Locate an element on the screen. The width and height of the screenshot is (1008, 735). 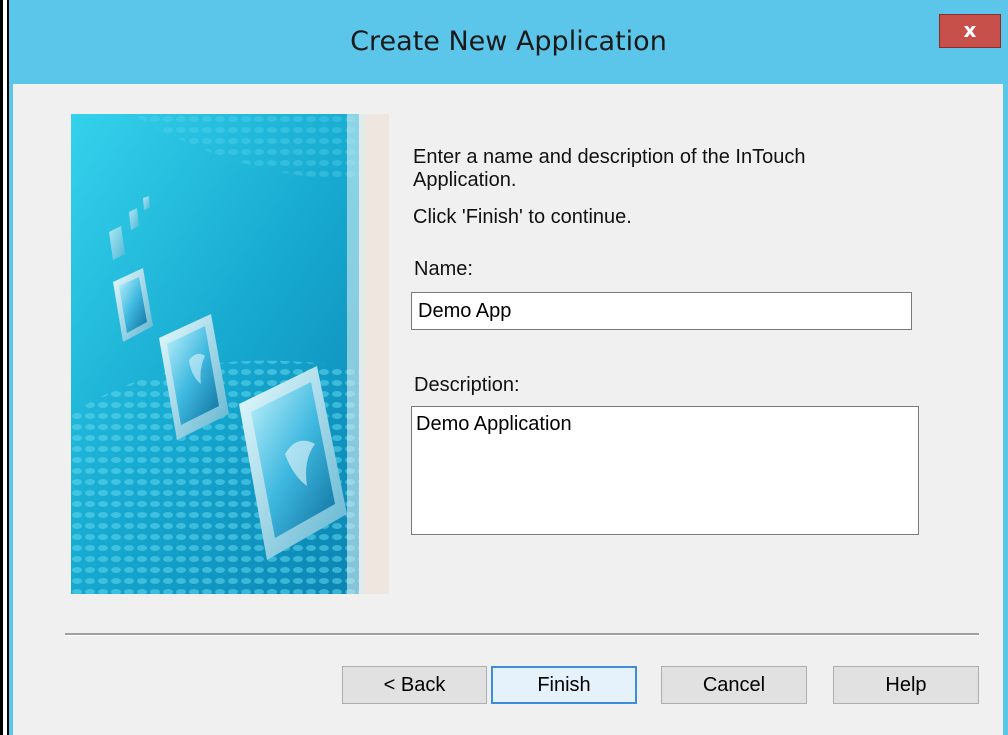
title-bar: Create New Application x is located at coordinates (508, 42).